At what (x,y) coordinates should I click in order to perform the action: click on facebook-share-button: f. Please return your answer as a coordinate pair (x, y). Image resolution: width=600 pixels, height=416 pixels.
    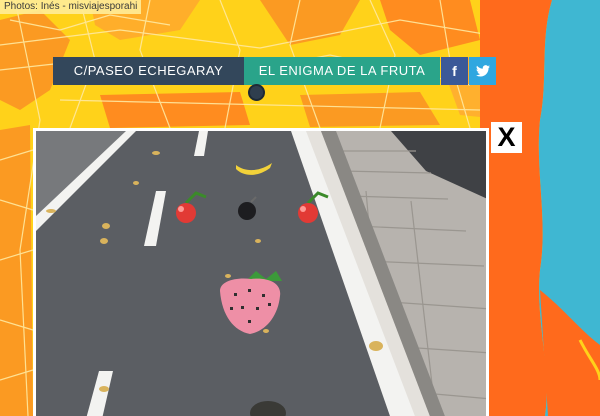
    Looking at the image, I should click on (454, 71).